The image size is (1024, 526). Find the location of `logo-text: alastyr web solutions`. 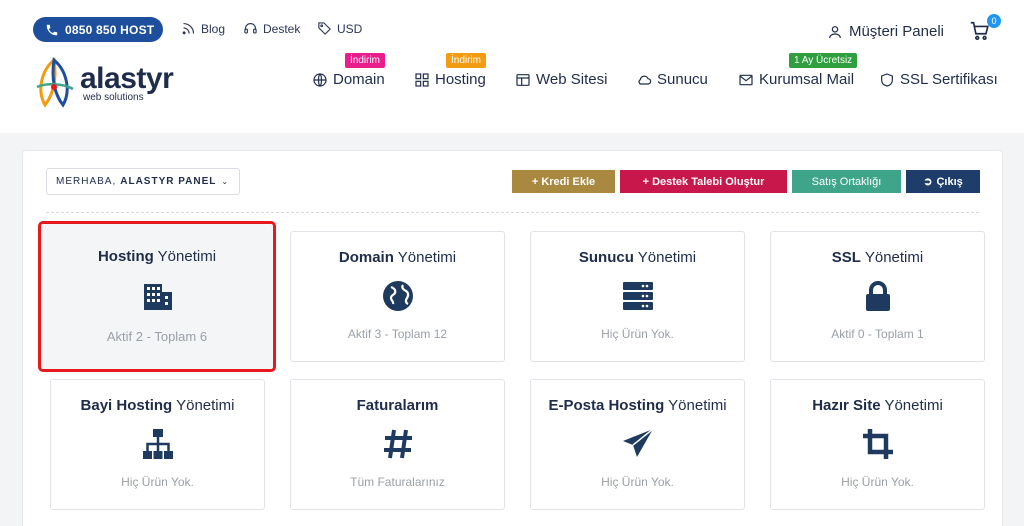

logo-text: alastyr web solutions is located at coordinates (127, 82).